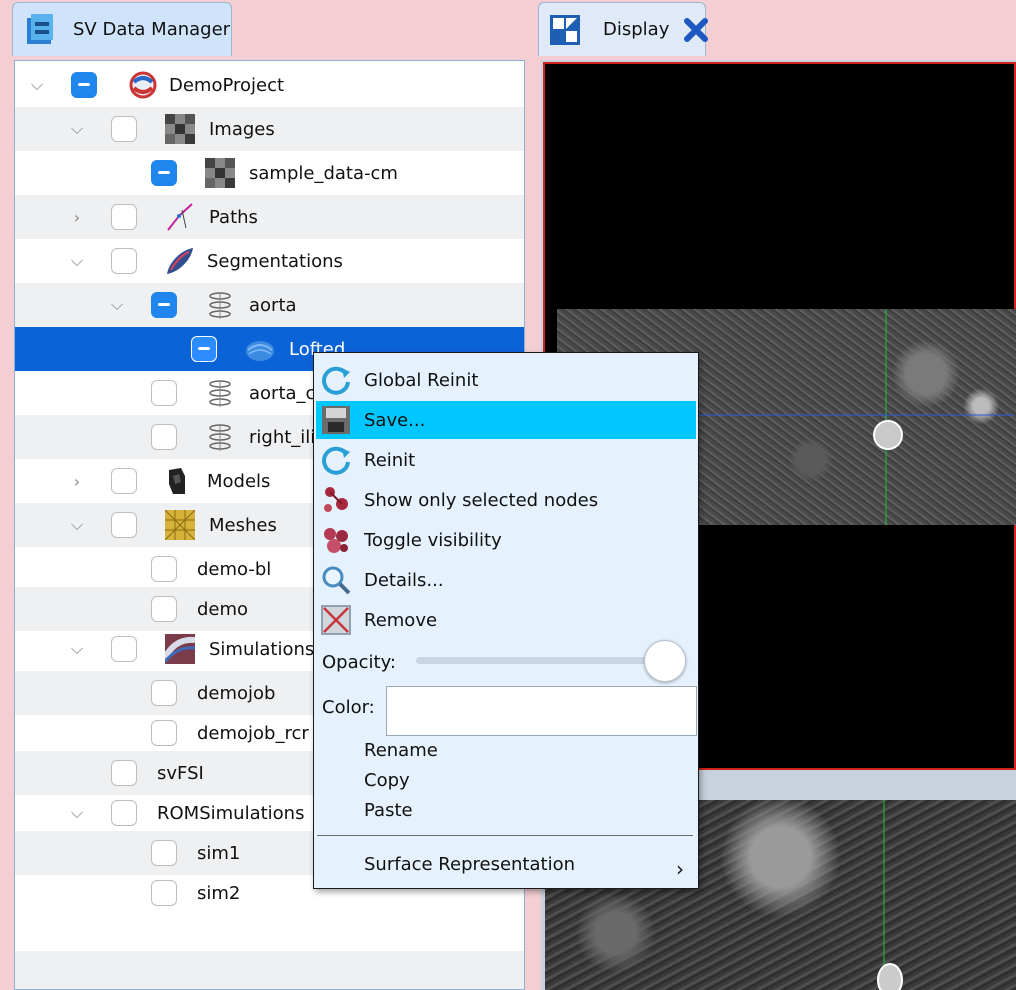 Image resolution: width=1016 pixels, height=990 pixels. Describe the element at coordinates (242, 129) in the screenshot. I see `tree-label: Images` at that location.